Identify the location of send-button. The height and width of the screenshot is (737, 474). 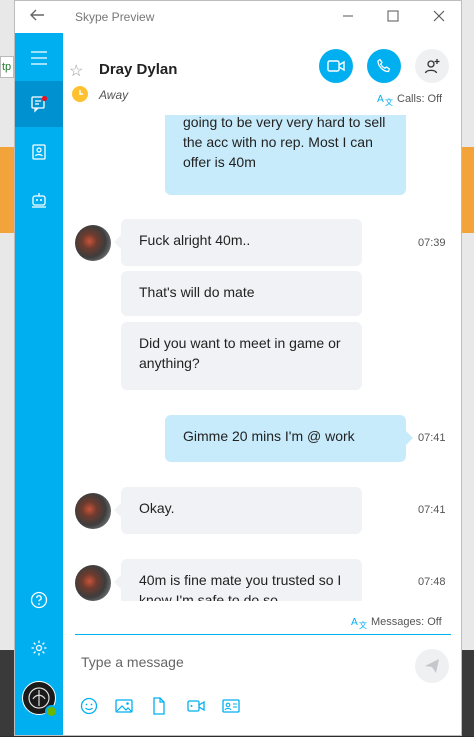
(432, 666).